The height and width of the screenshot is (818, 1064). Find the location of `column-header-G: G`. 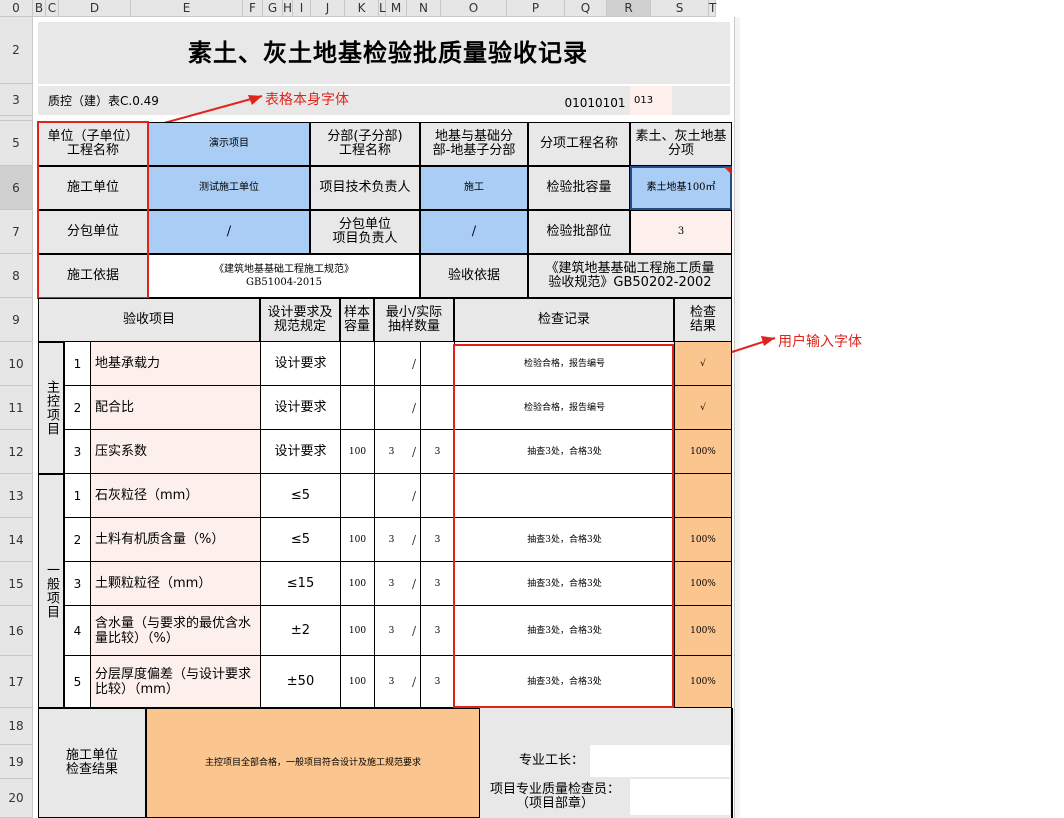

column-header-G: G is located at coordinates (273, 8).